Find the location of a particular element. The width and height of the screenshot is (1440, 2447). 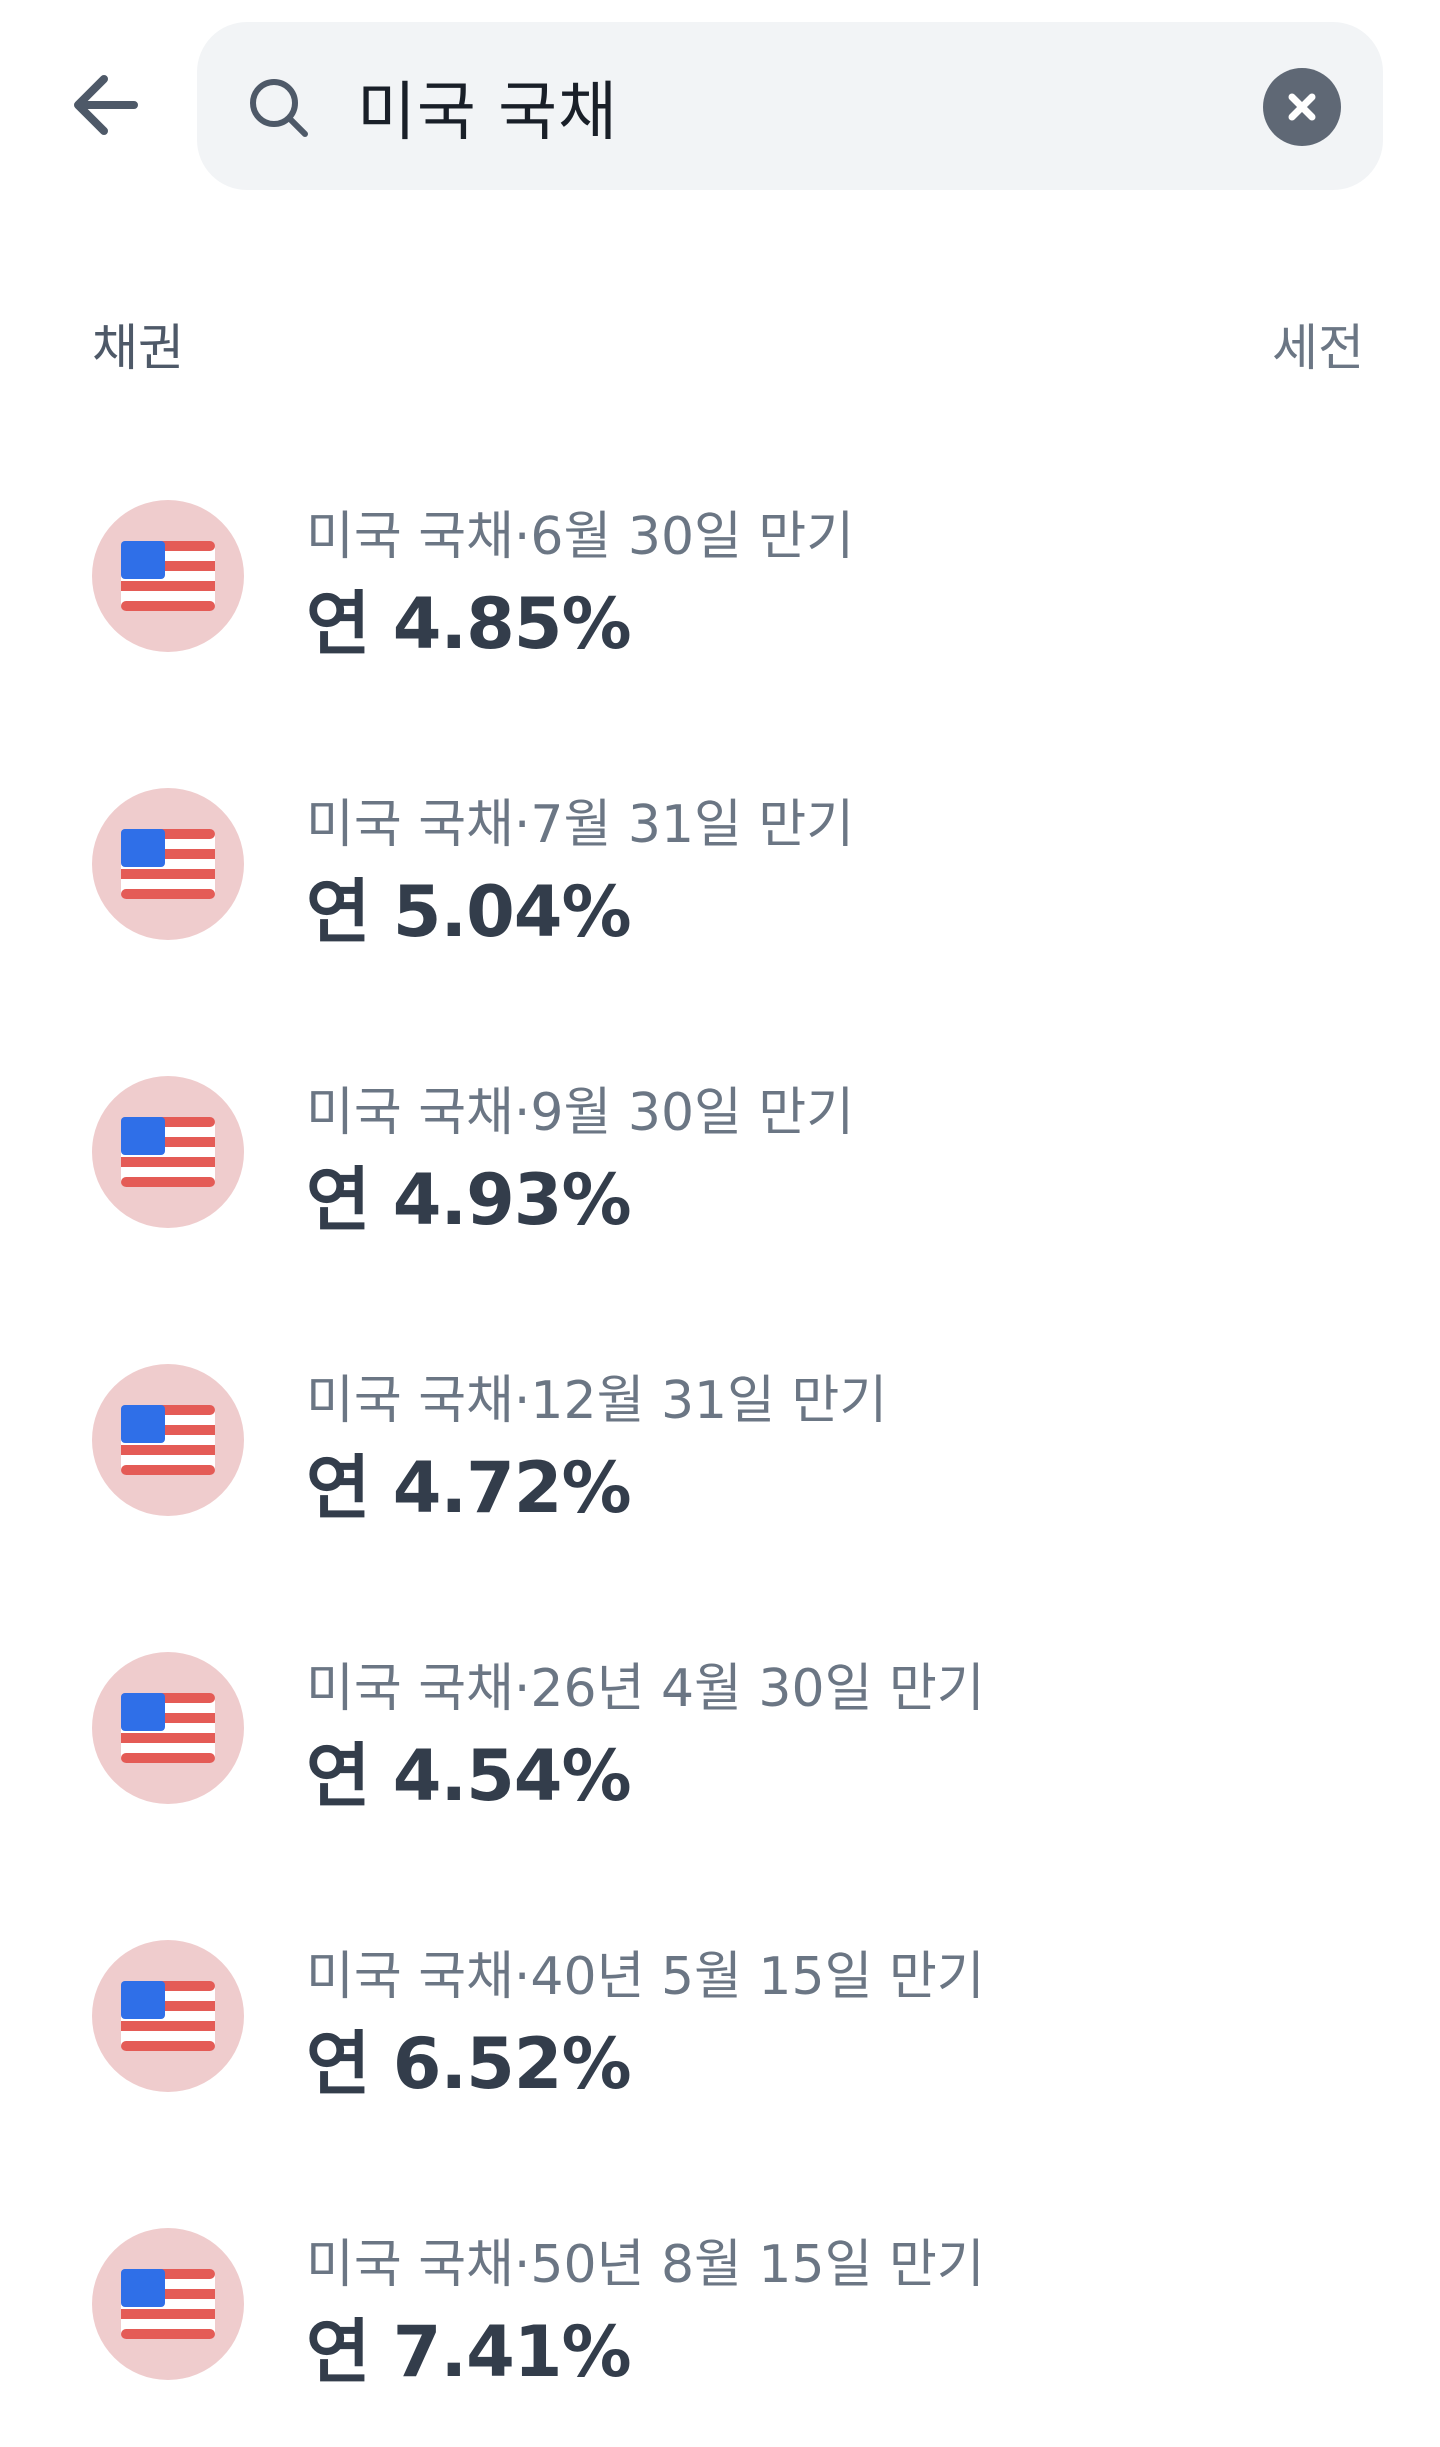

bond-list-item: 미국 국채·40년 5월 15일 만기 연 6.52% is located at coordinates (720, 2034).